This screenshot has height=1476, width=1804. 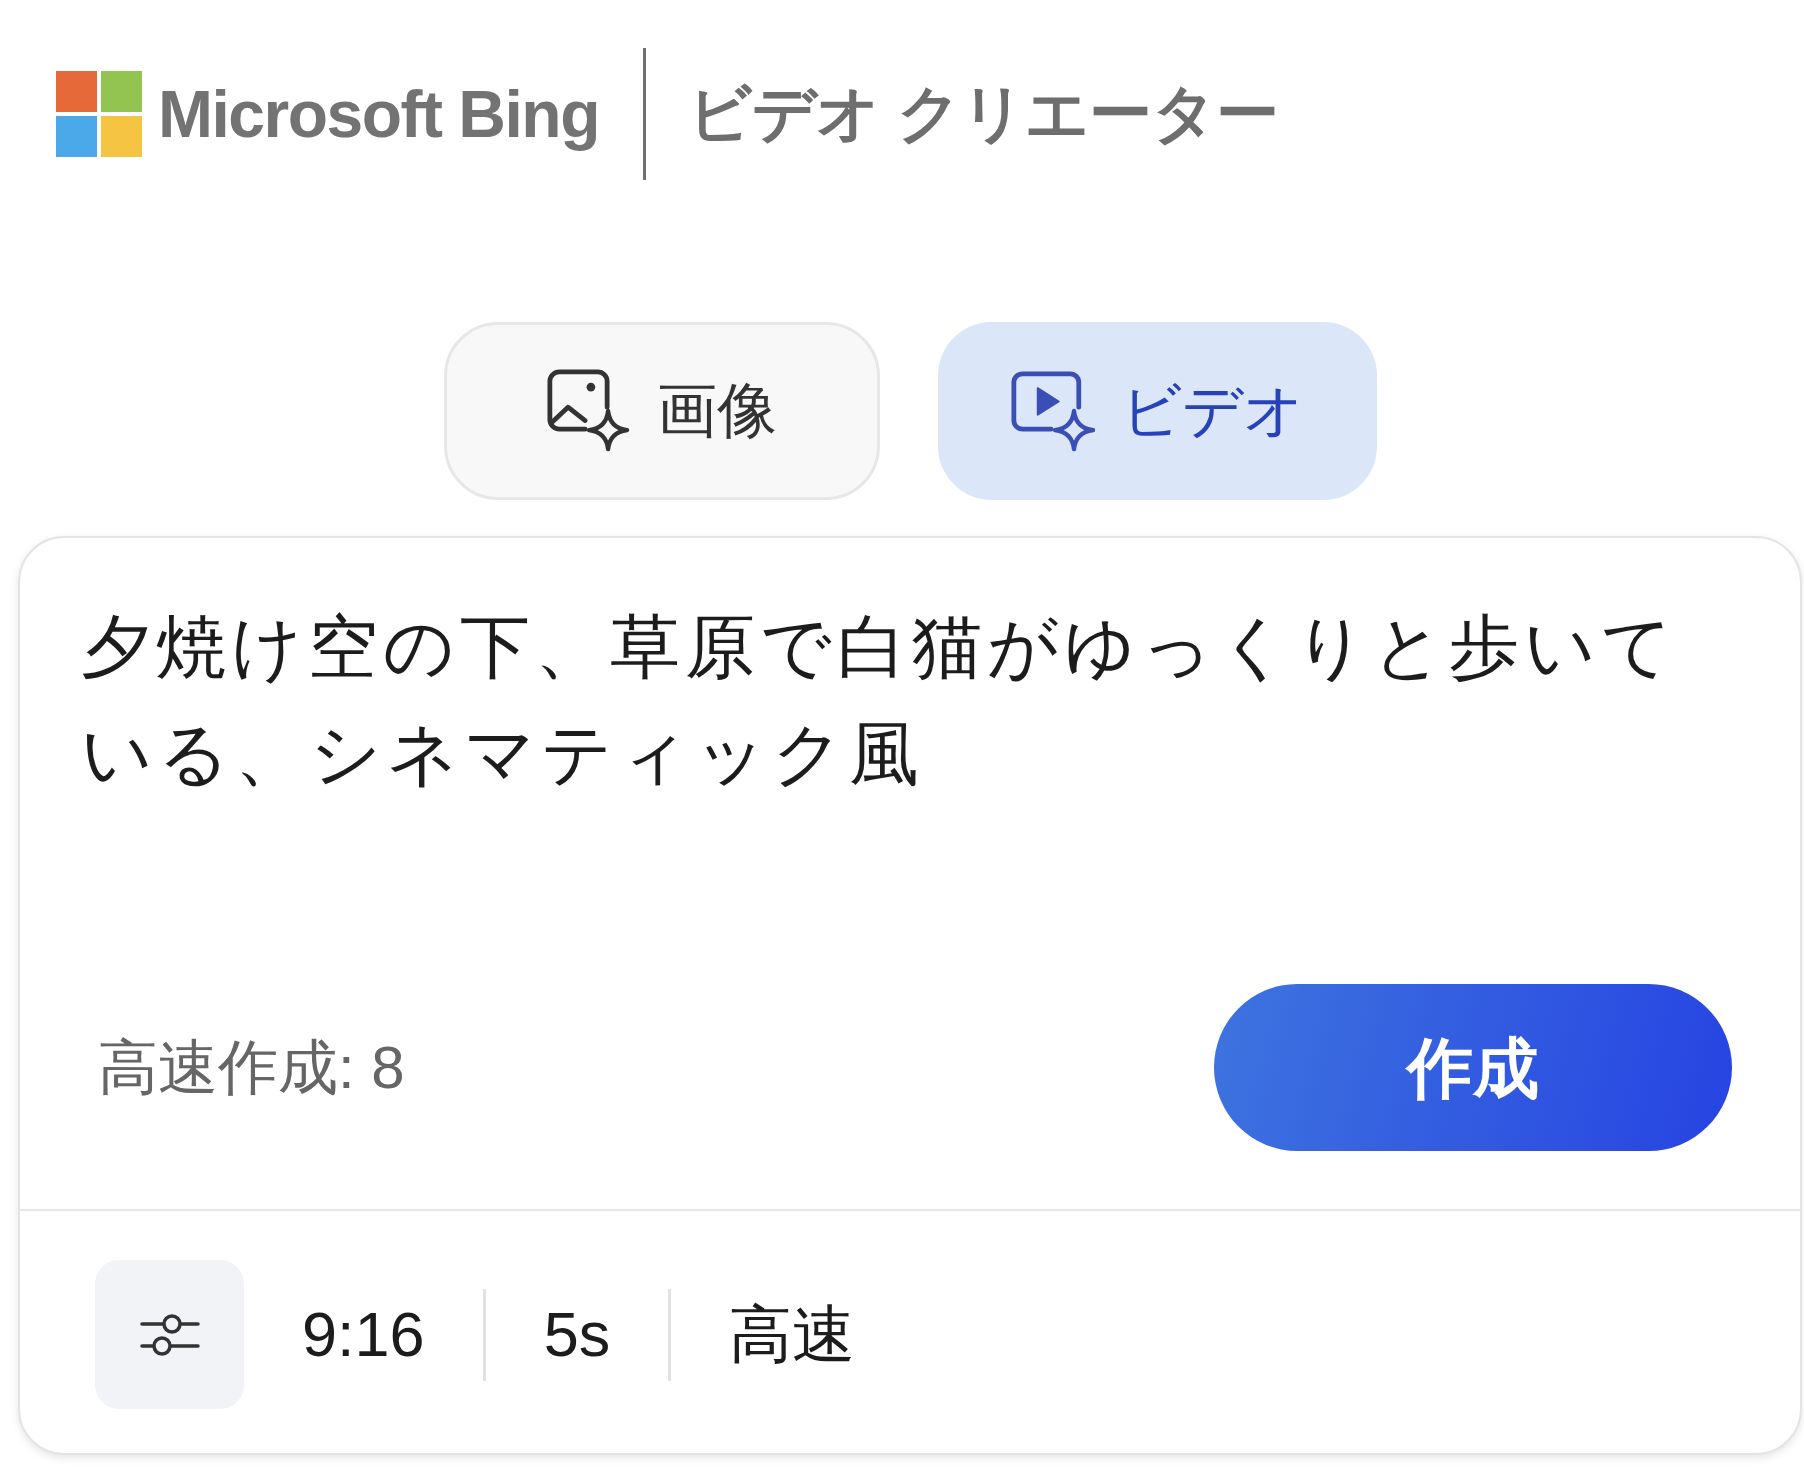 I want to click on option-button: 高速, so click(x=792, y=1334).